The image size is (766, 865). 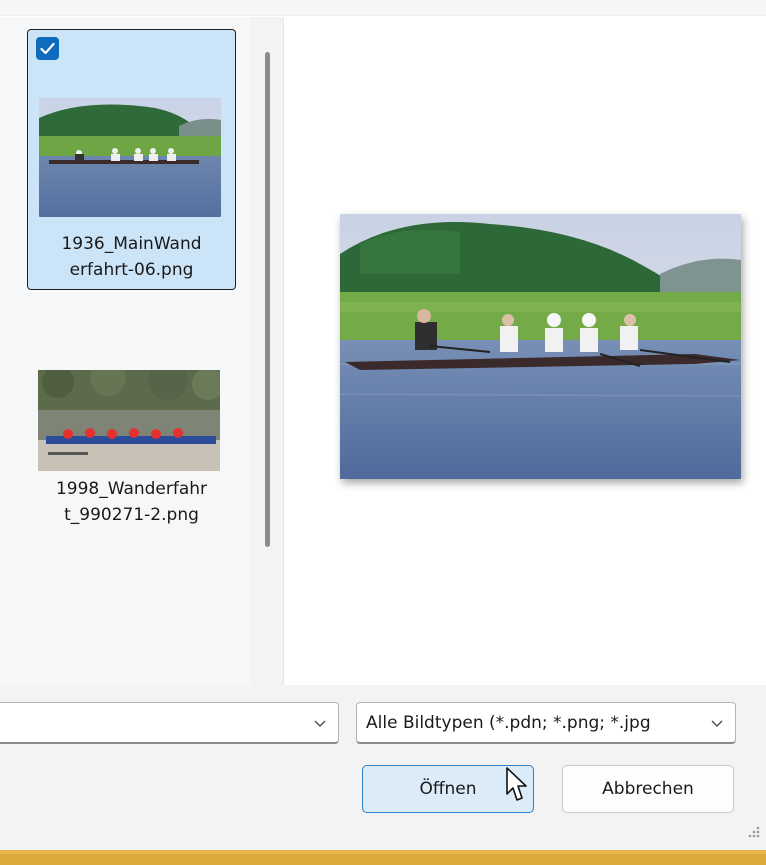 I want to click on cancel-button: Abbrechen, so click(x=648, y=789).